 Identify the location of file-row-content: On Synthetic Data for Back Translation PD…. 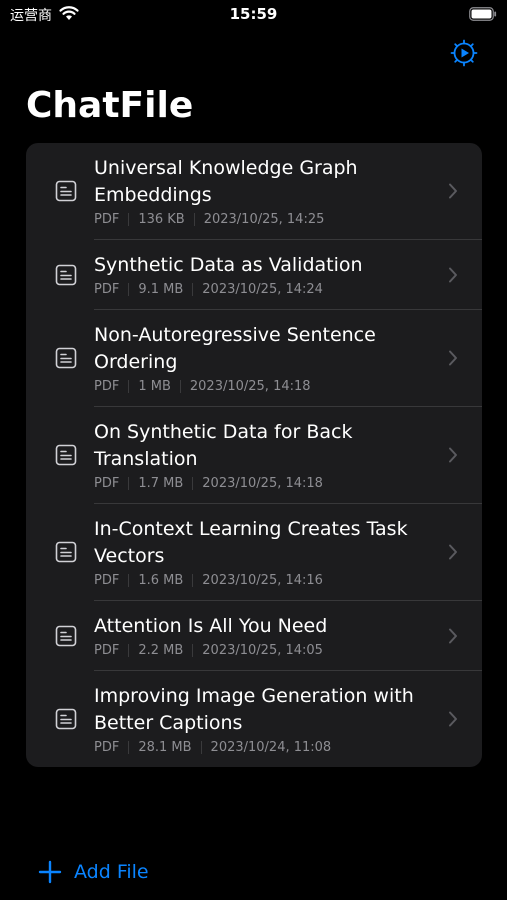
(264, 455).